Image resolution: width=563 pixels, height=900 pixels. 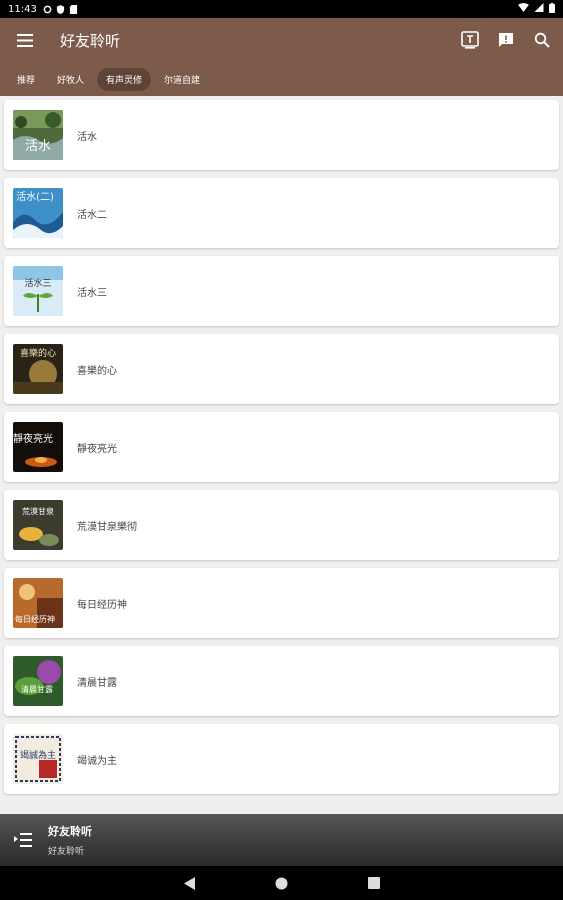 I want to click on program-thumbnail: 清晨甘露, so click(x=38, y=681).